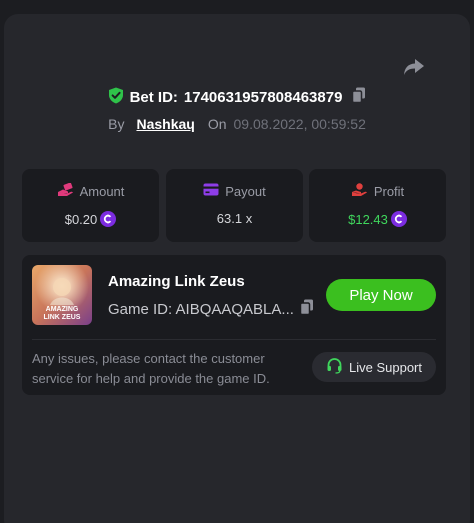  I want to click on stat-amount-value: $0.20, so click(81, 219).